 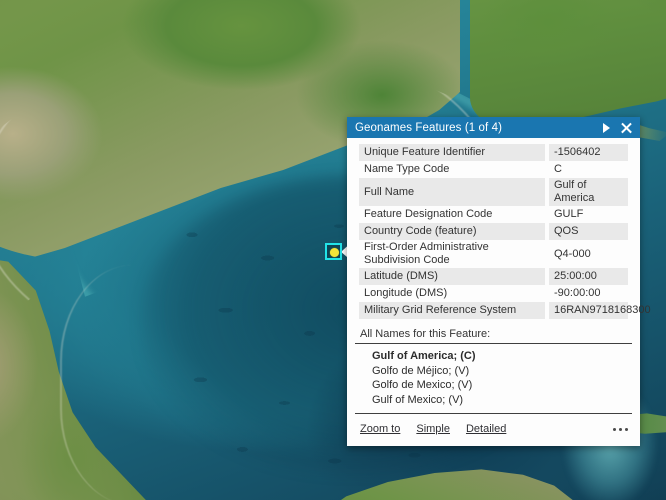 I want to click on popup-title-bar: Geonames Features (1 of 4), so click(x=493, y=127).